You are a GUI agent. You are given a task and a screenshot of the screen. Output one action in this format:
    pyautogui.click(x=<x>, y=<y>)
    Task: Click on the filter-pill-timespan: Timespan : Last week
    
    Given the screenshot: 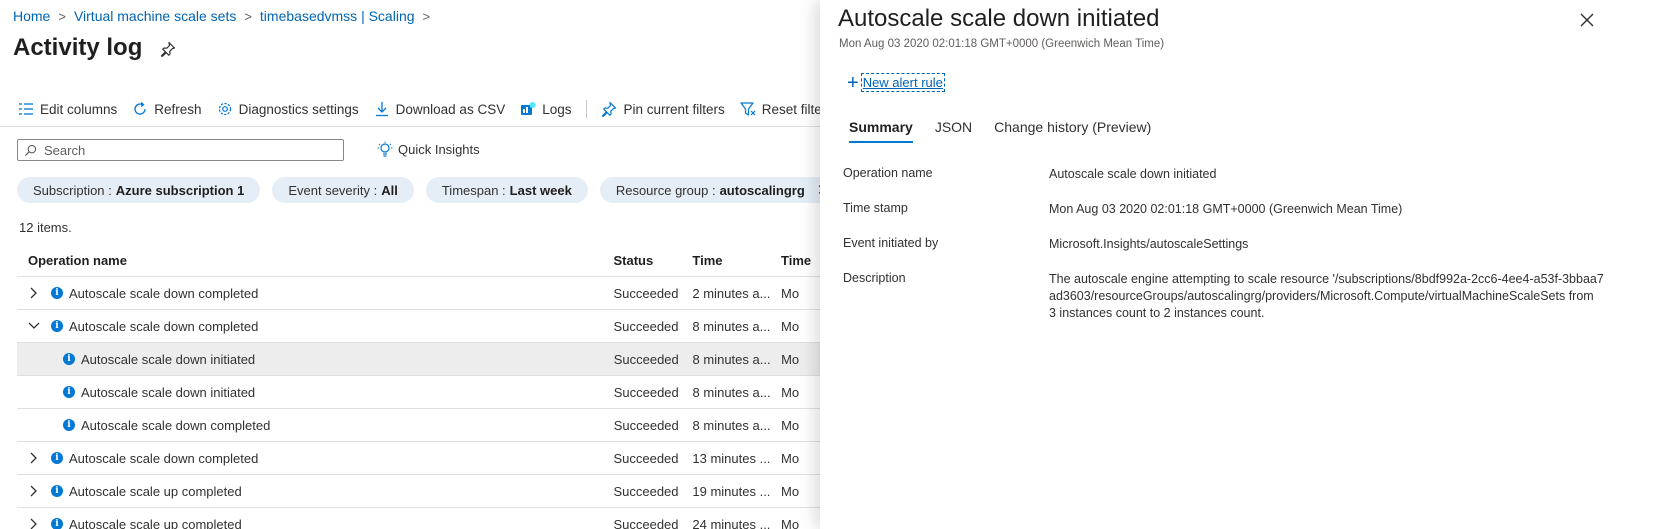 What is the action you would take?
    pyautogui.click(x=506, y=190)
    